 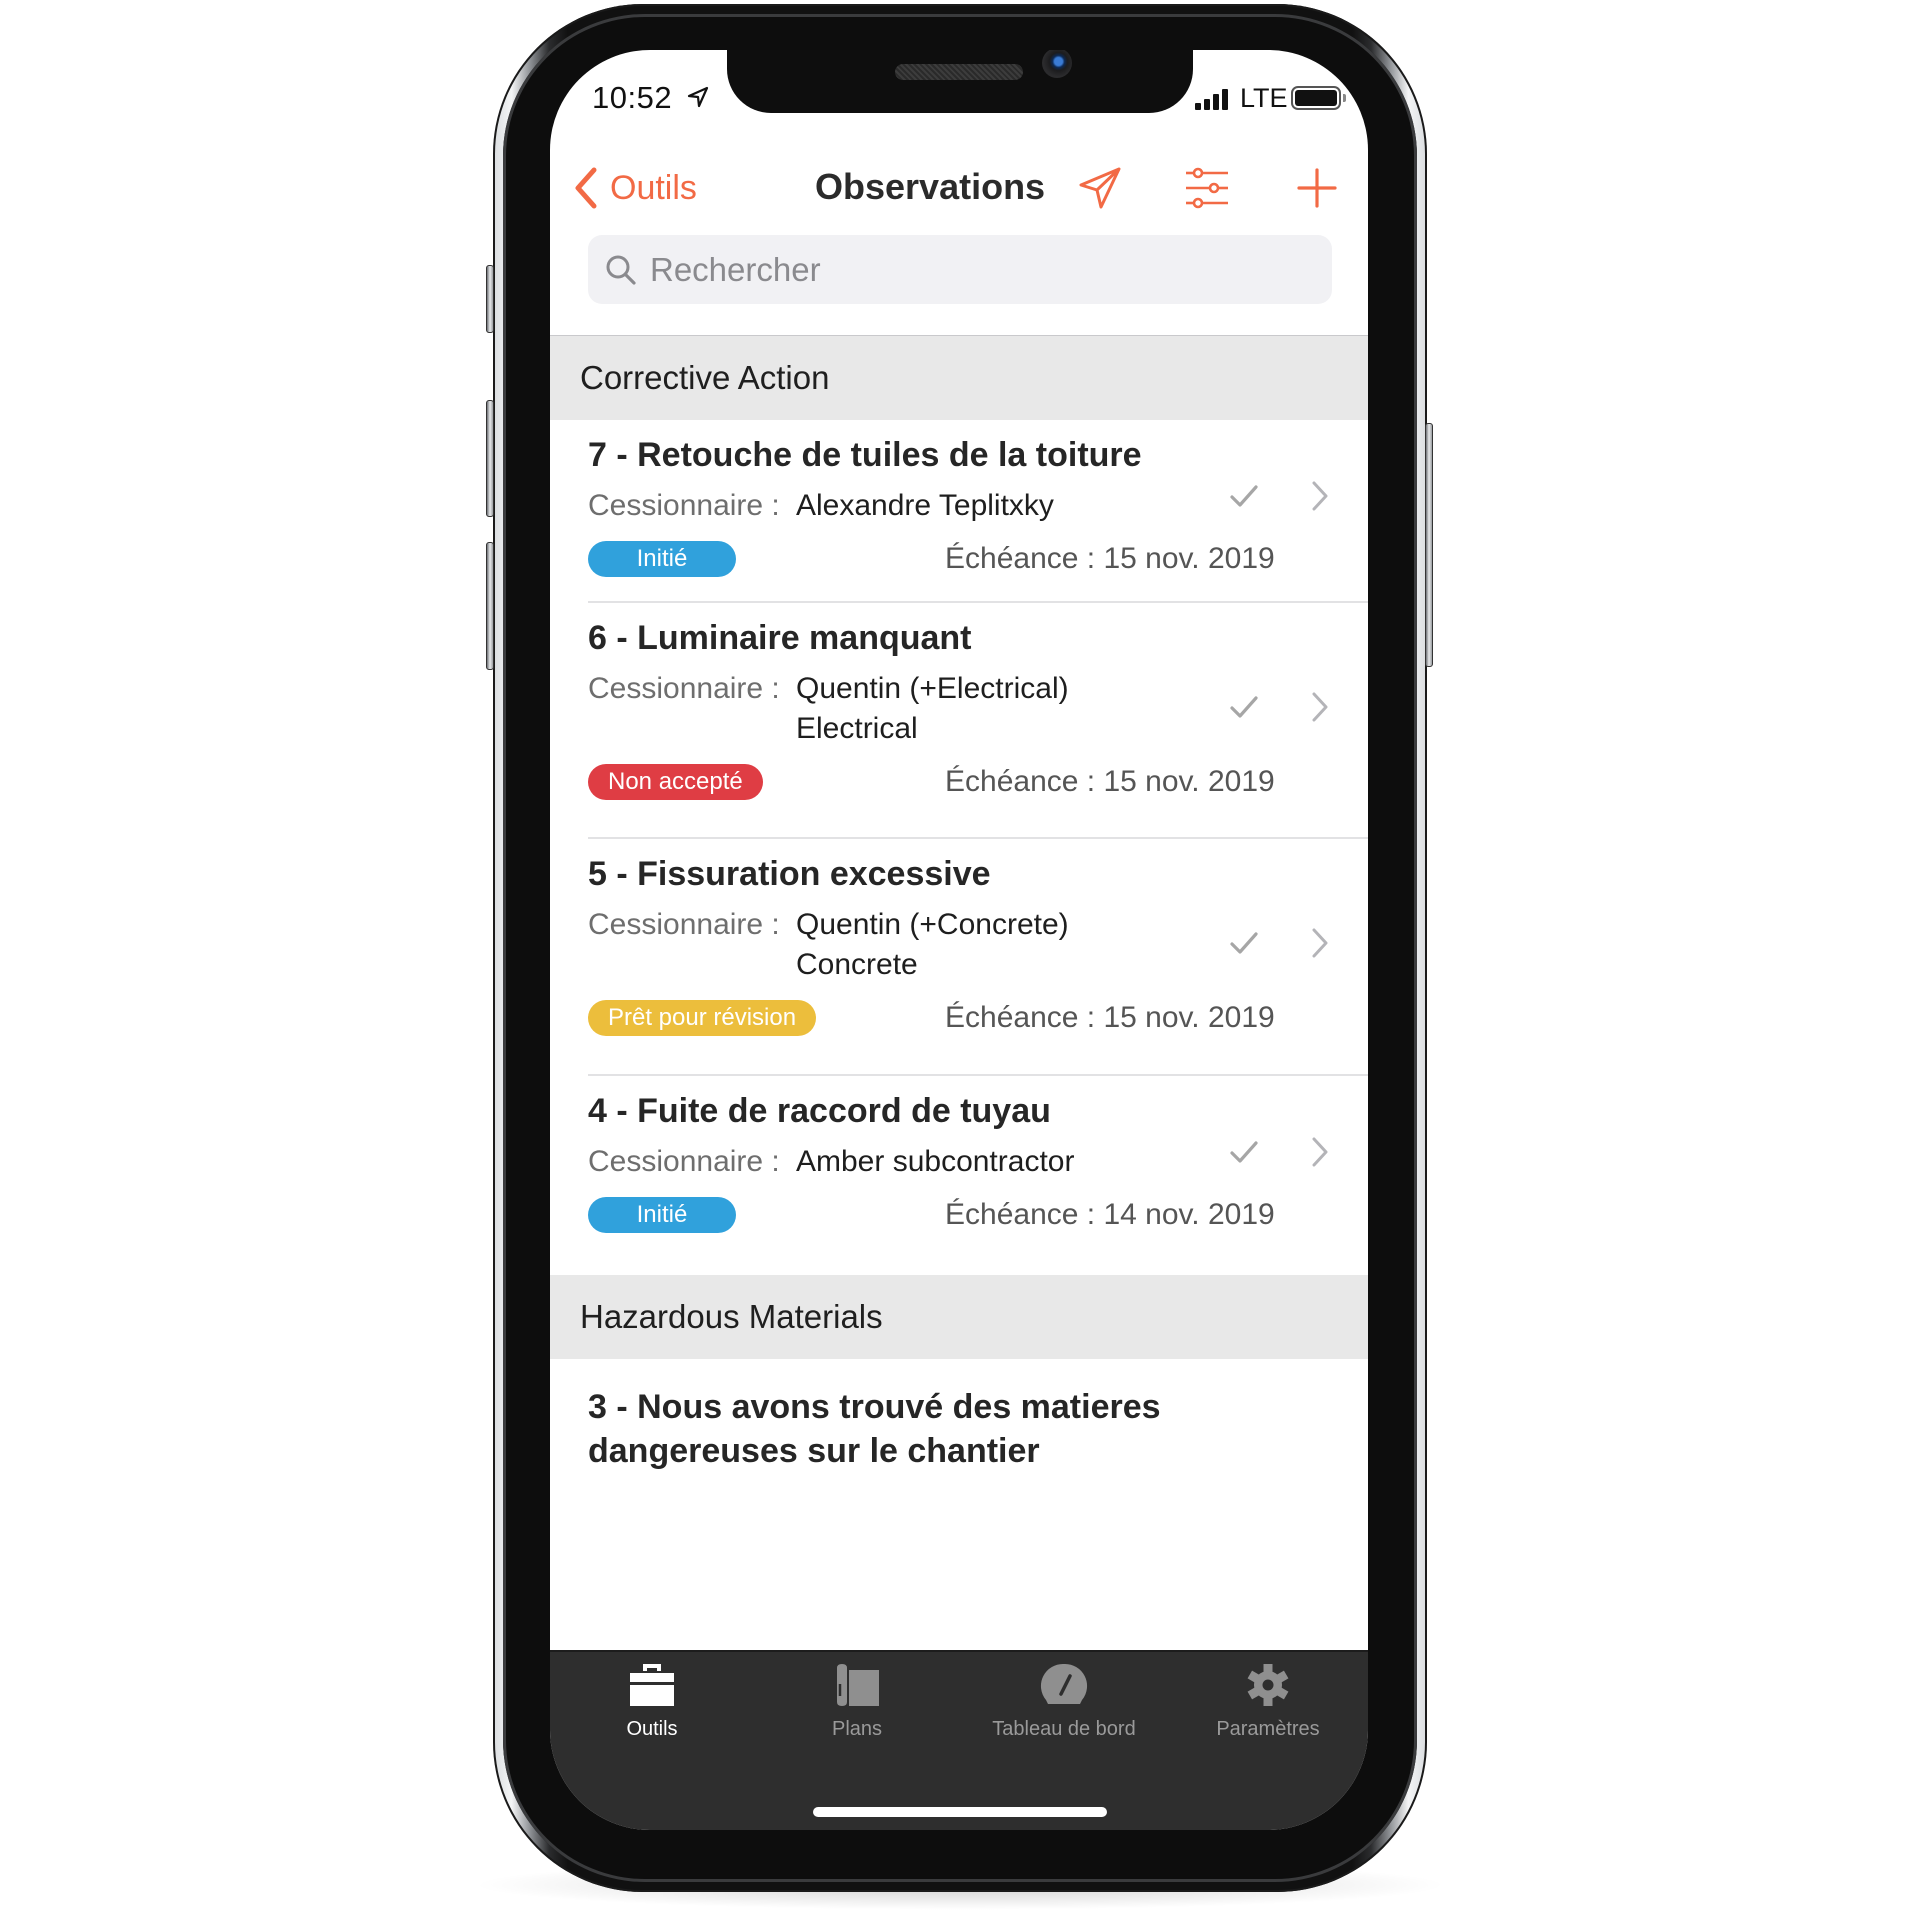 I want to click on search-bar, so click(x=960, y=269).